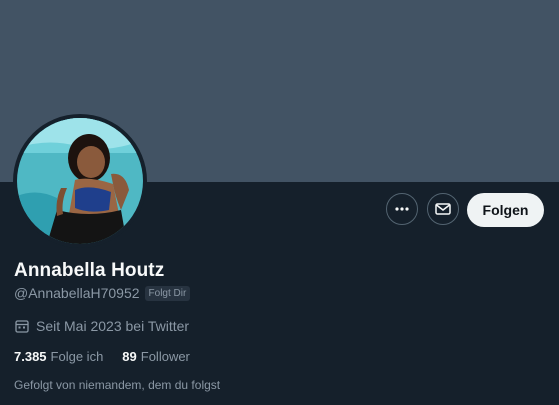  I want to click on avatar-frame, so click(80, 181).